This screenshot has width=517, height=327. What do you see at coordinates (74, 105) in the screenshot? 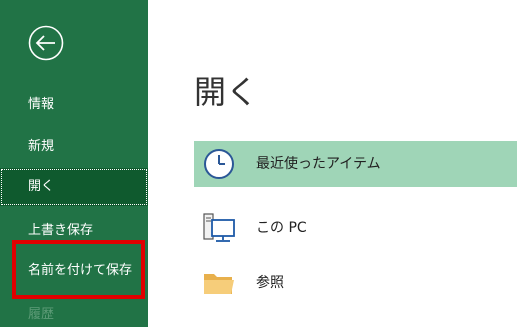
I see `sidebar-item-info: 情報` at bounding box center [74, 105].